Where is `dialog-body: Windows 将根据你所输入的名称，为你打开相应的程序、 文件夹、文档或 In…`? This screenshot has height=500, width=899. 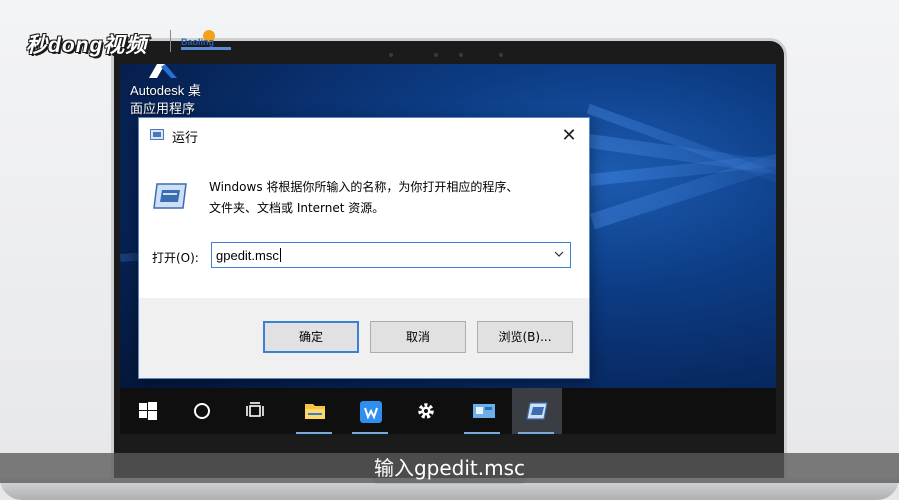 dialog-body: Windows 将根据你所输入的名称，为你打开相应的程序、 文件夹、文档或 In… is located at coordinates (364, 225).